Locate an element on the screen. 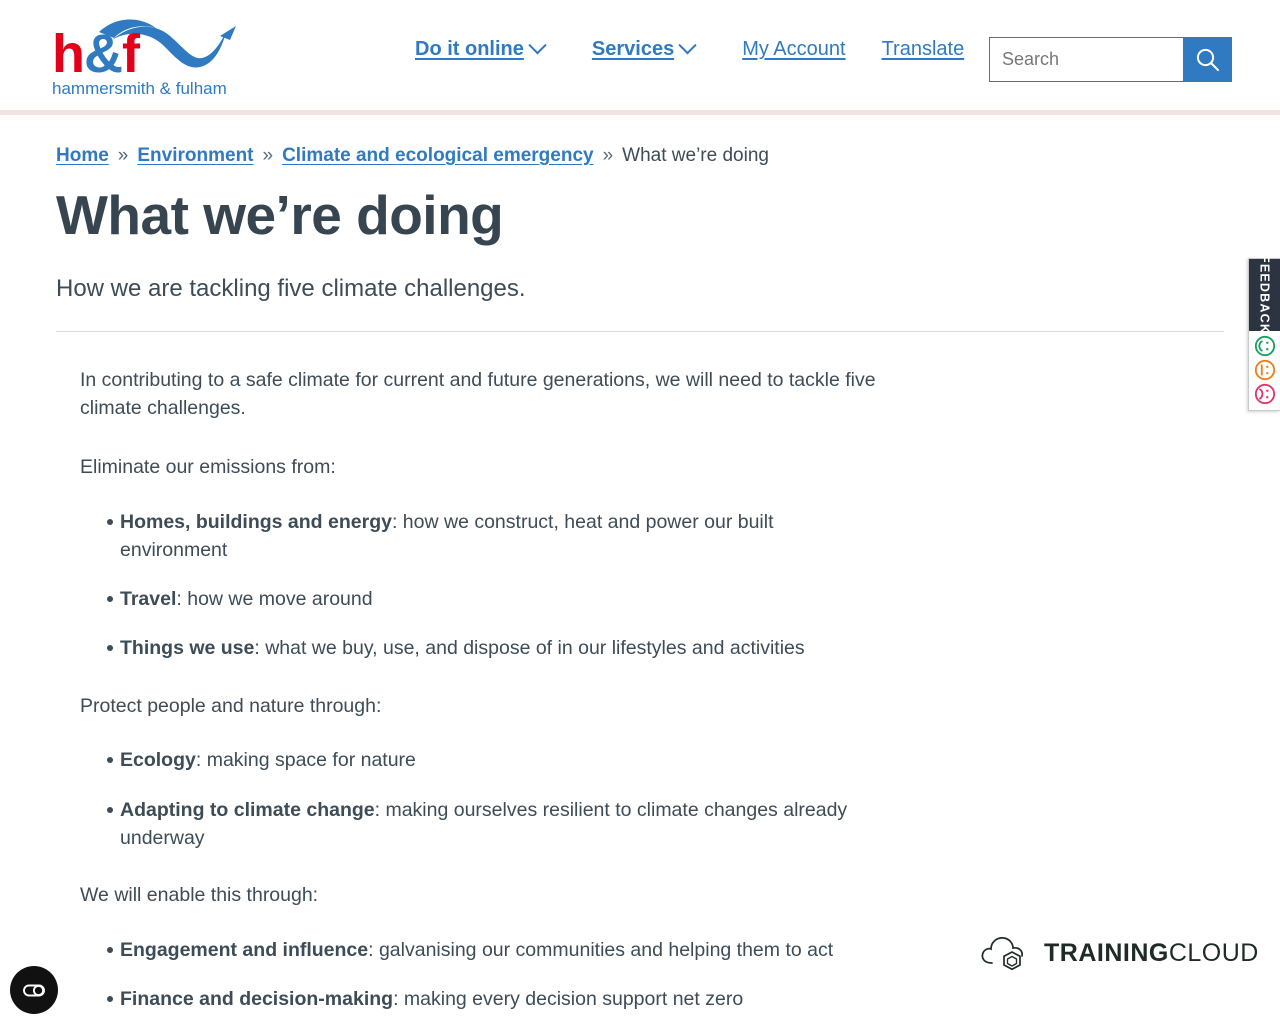  nav-item-label: Translate is located at coordinates (923, 49).